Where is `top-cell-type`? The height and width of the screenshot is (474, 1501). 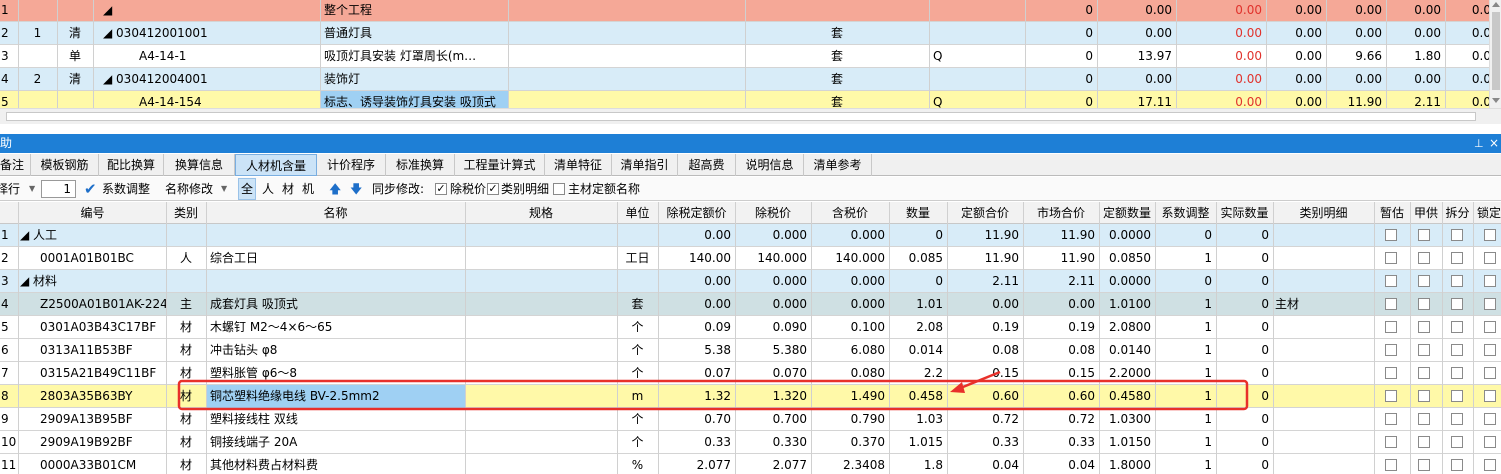
top-cell-type is located at coordinates (75, 99).